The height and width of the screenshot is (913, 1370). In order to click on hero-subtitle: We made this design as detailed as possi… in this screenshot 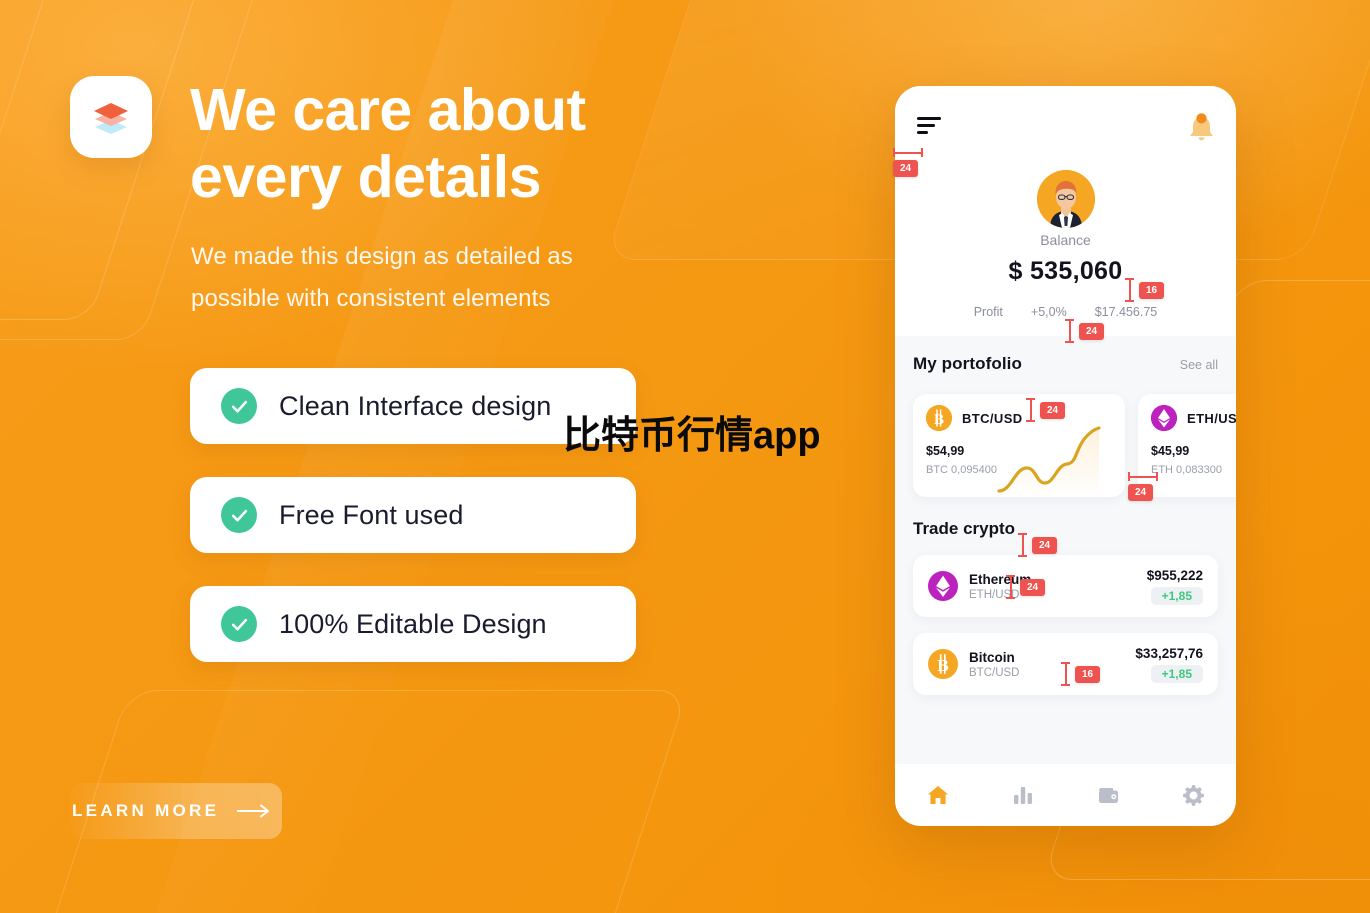, I will do `click(382, 278)`.